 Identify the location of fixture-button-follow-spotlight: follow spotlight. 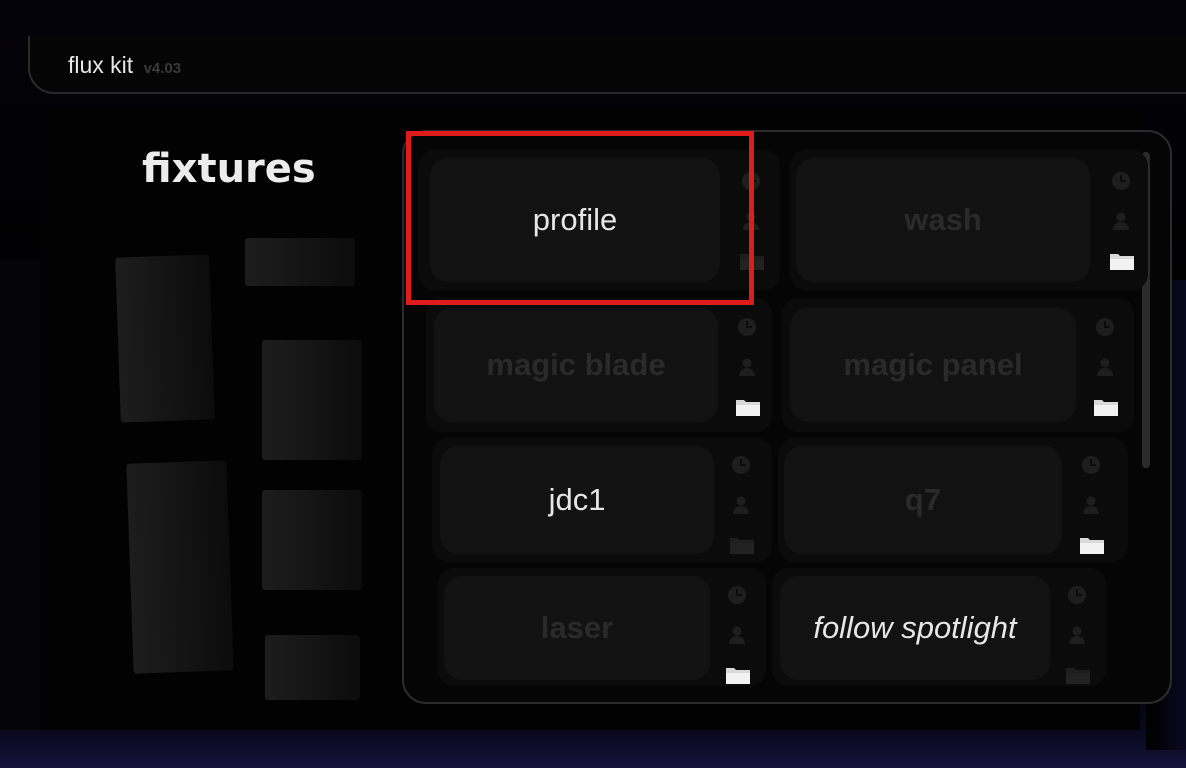
(915, 628).